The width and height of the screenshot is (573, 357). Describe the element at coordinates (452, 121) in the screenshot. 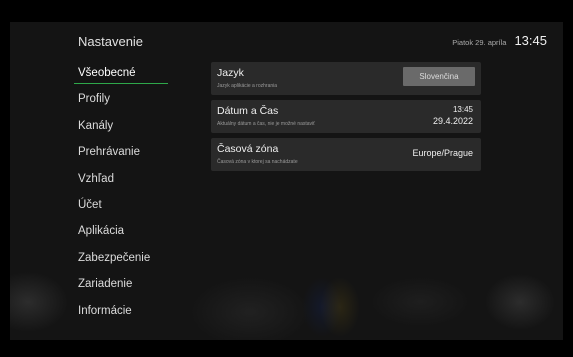

I see `datetime-date: 29.4.2022` at that location.